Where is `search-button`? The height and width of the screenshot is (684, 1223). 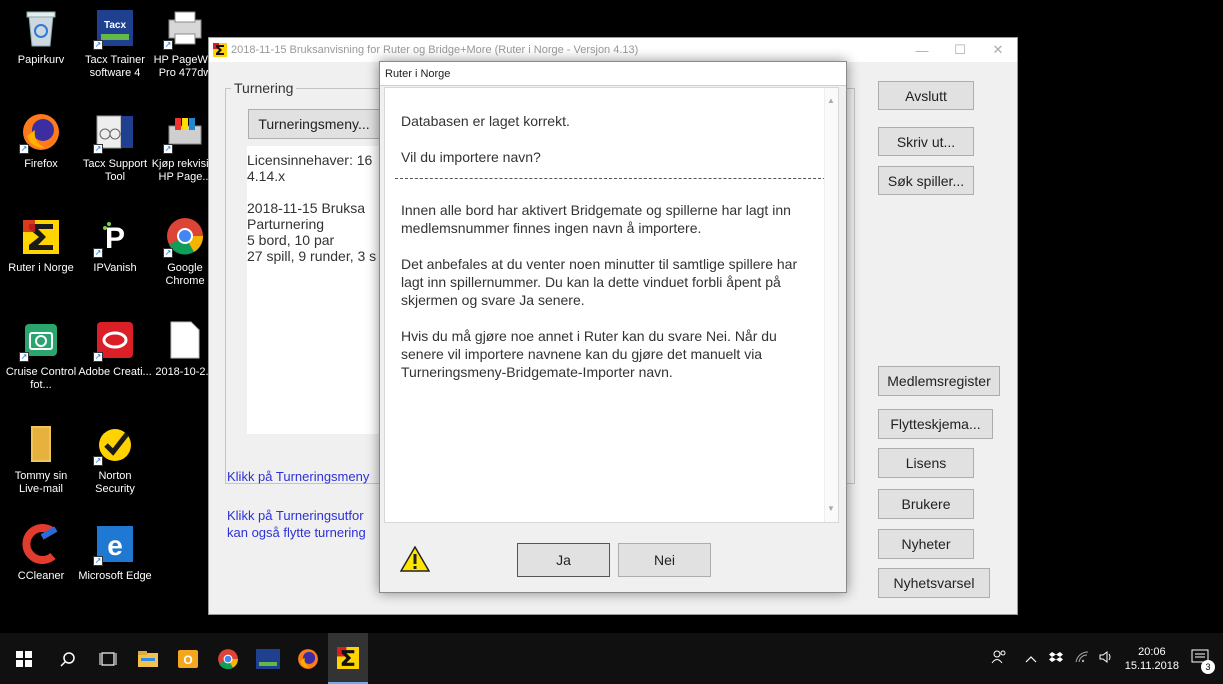 search-button is located at coordinates (68, 658).